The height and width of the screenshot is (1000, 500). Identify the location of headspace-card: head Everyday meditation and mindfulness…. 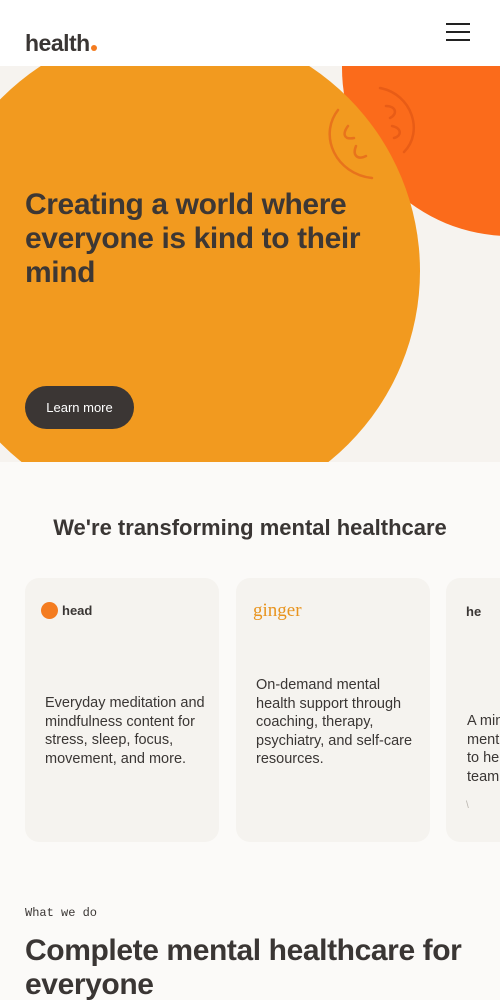
(122, 710).